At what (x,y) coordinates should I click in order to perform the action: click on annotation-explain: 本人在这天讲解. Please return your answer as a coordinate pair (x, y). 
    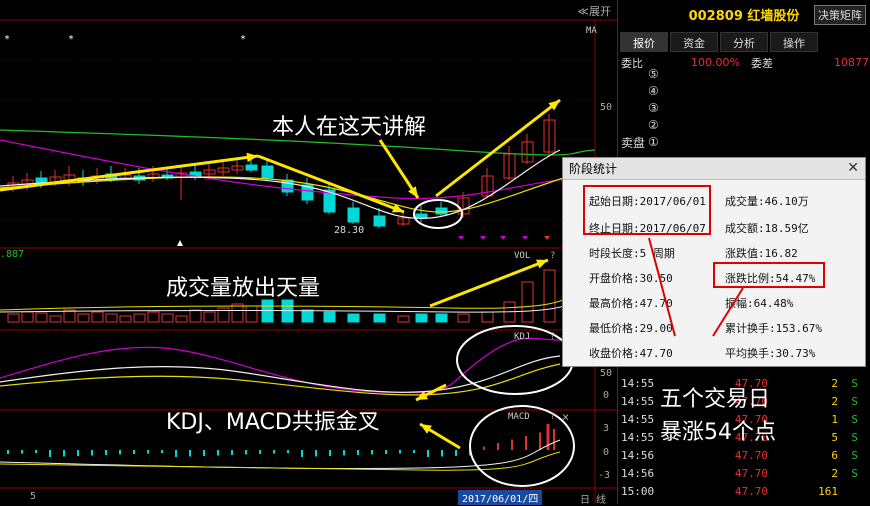
    Looking at the image, I should click on (349, 127).